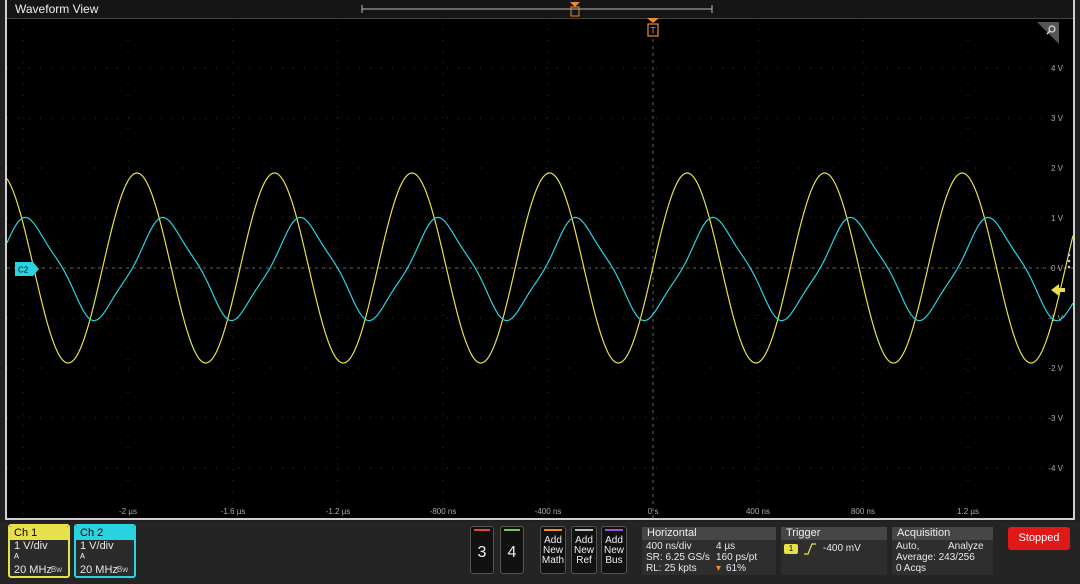  What do you see at coordinates (653, 511) in the screenshot?
I see `x-tick-label: 0 s` at bounding box center [653, 511].